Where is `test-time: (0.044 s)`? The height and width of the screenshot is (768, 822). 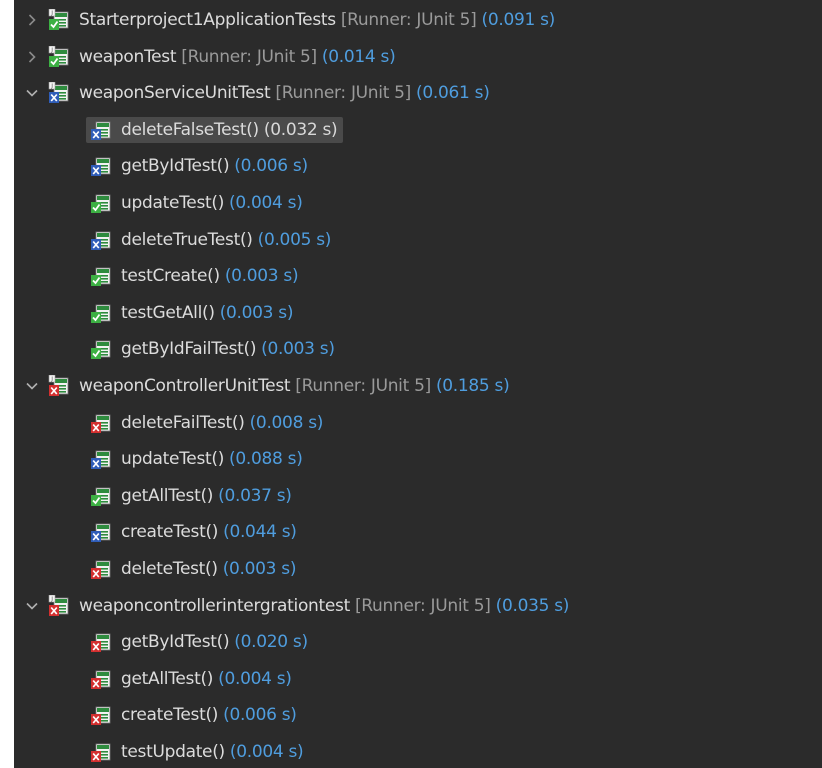 test-time: (0.044 s) is located at coordinates (260, 532).